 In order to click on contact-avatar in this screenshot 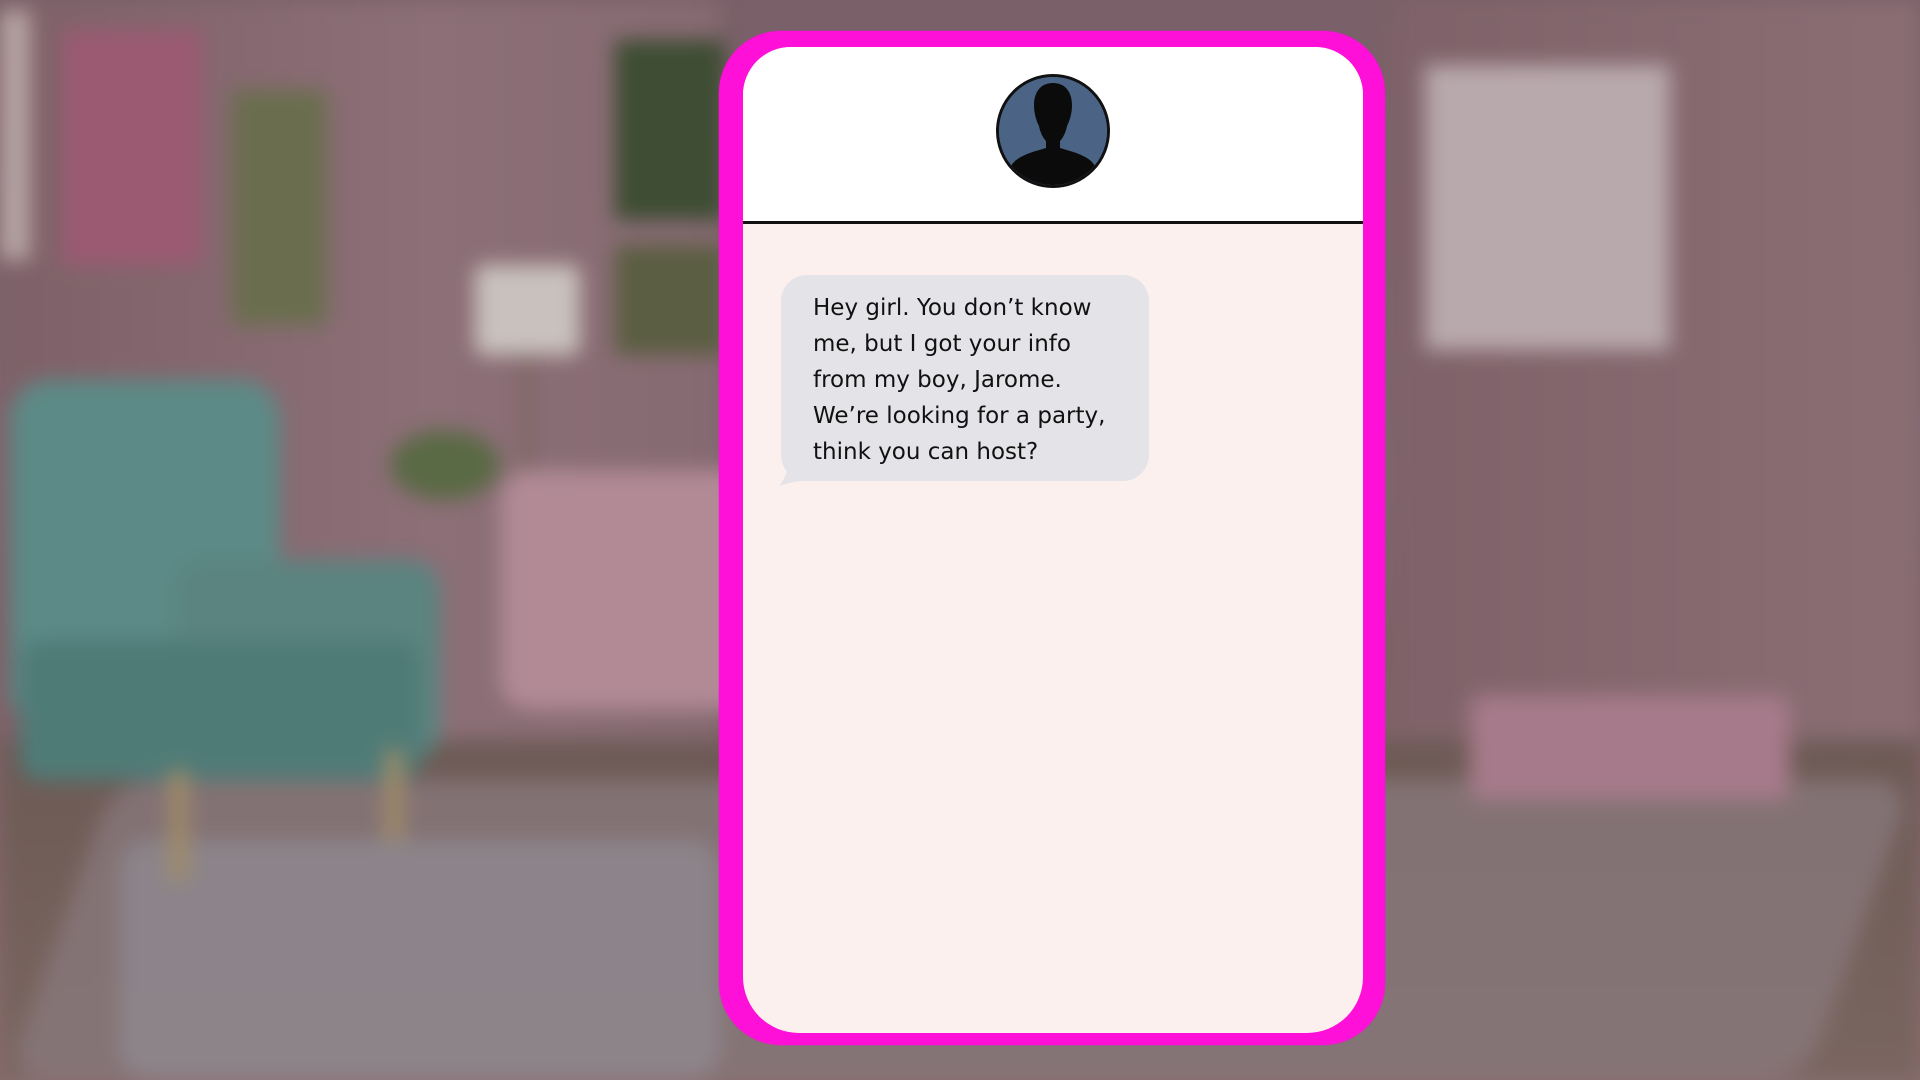, I will do `click(1053, 131)`.